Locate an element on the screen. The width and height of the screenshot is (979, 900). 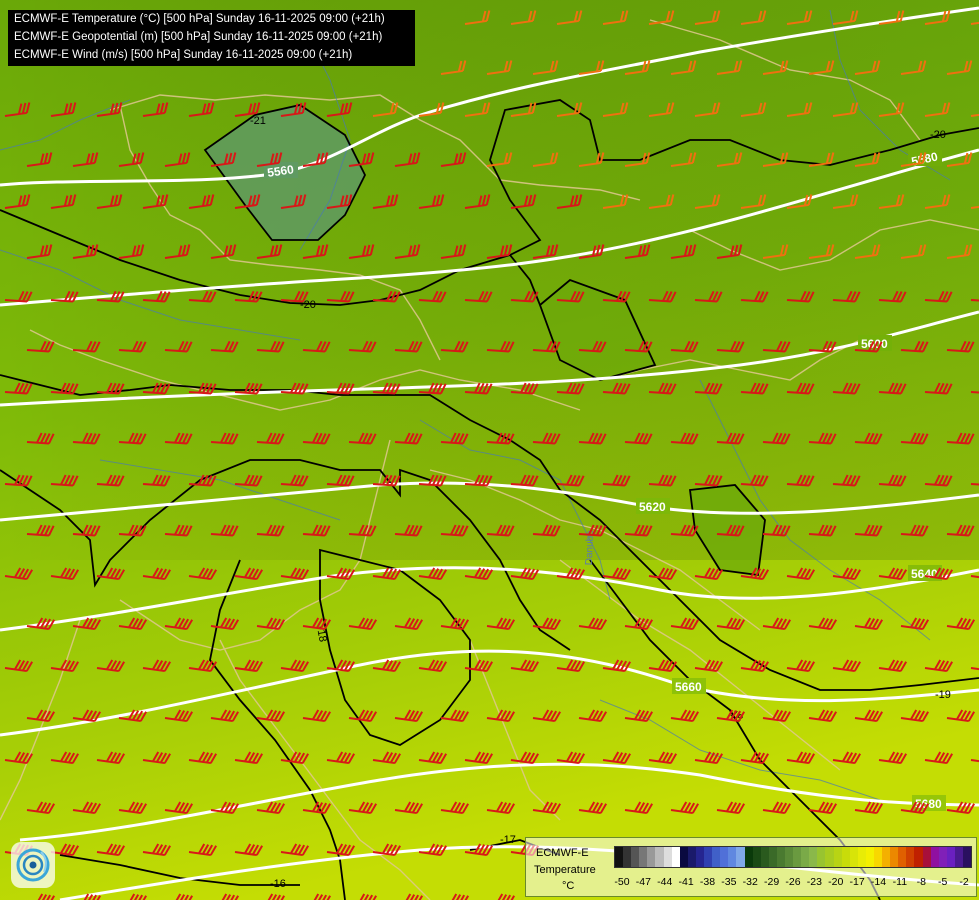
label-t-19: -19 is located at coordinates (943, 695).